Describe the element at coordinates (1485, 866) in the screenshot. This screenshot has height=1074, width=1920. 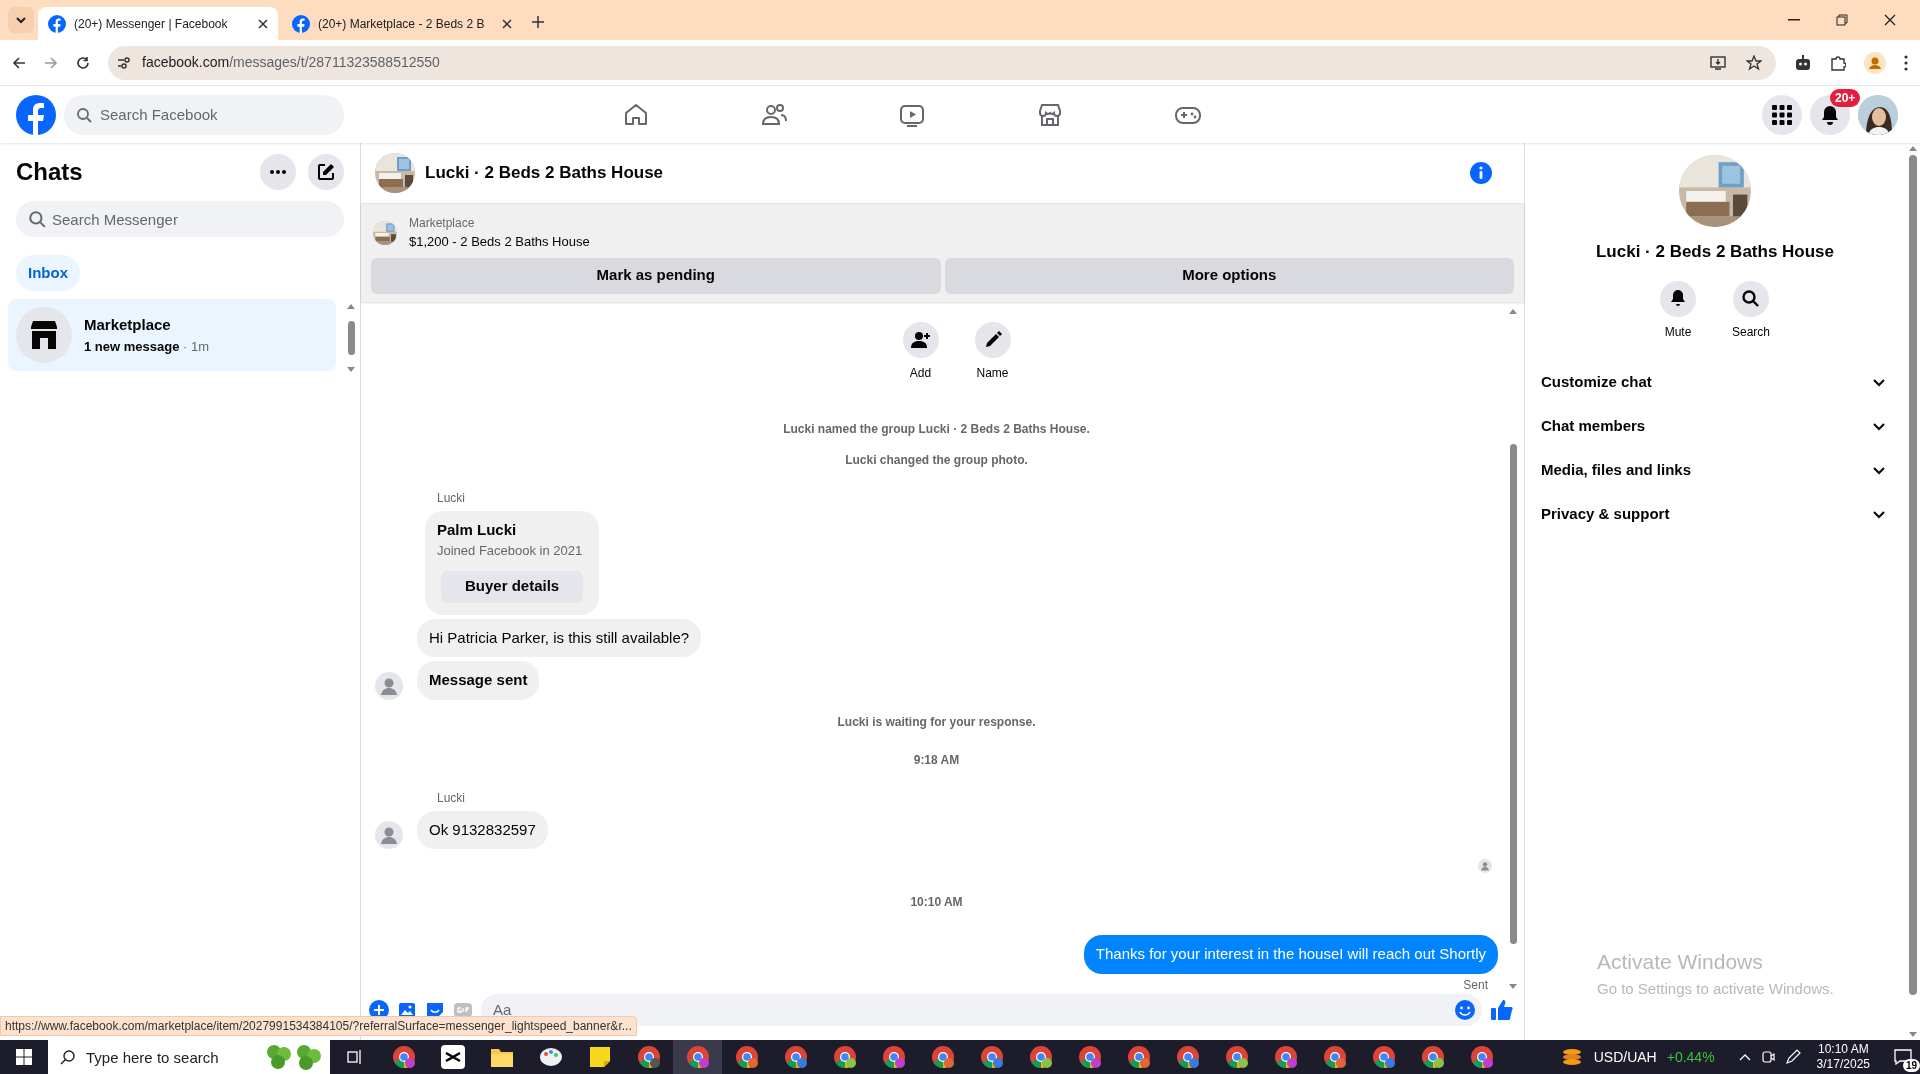
I see `read-receipt-icon` at that location.